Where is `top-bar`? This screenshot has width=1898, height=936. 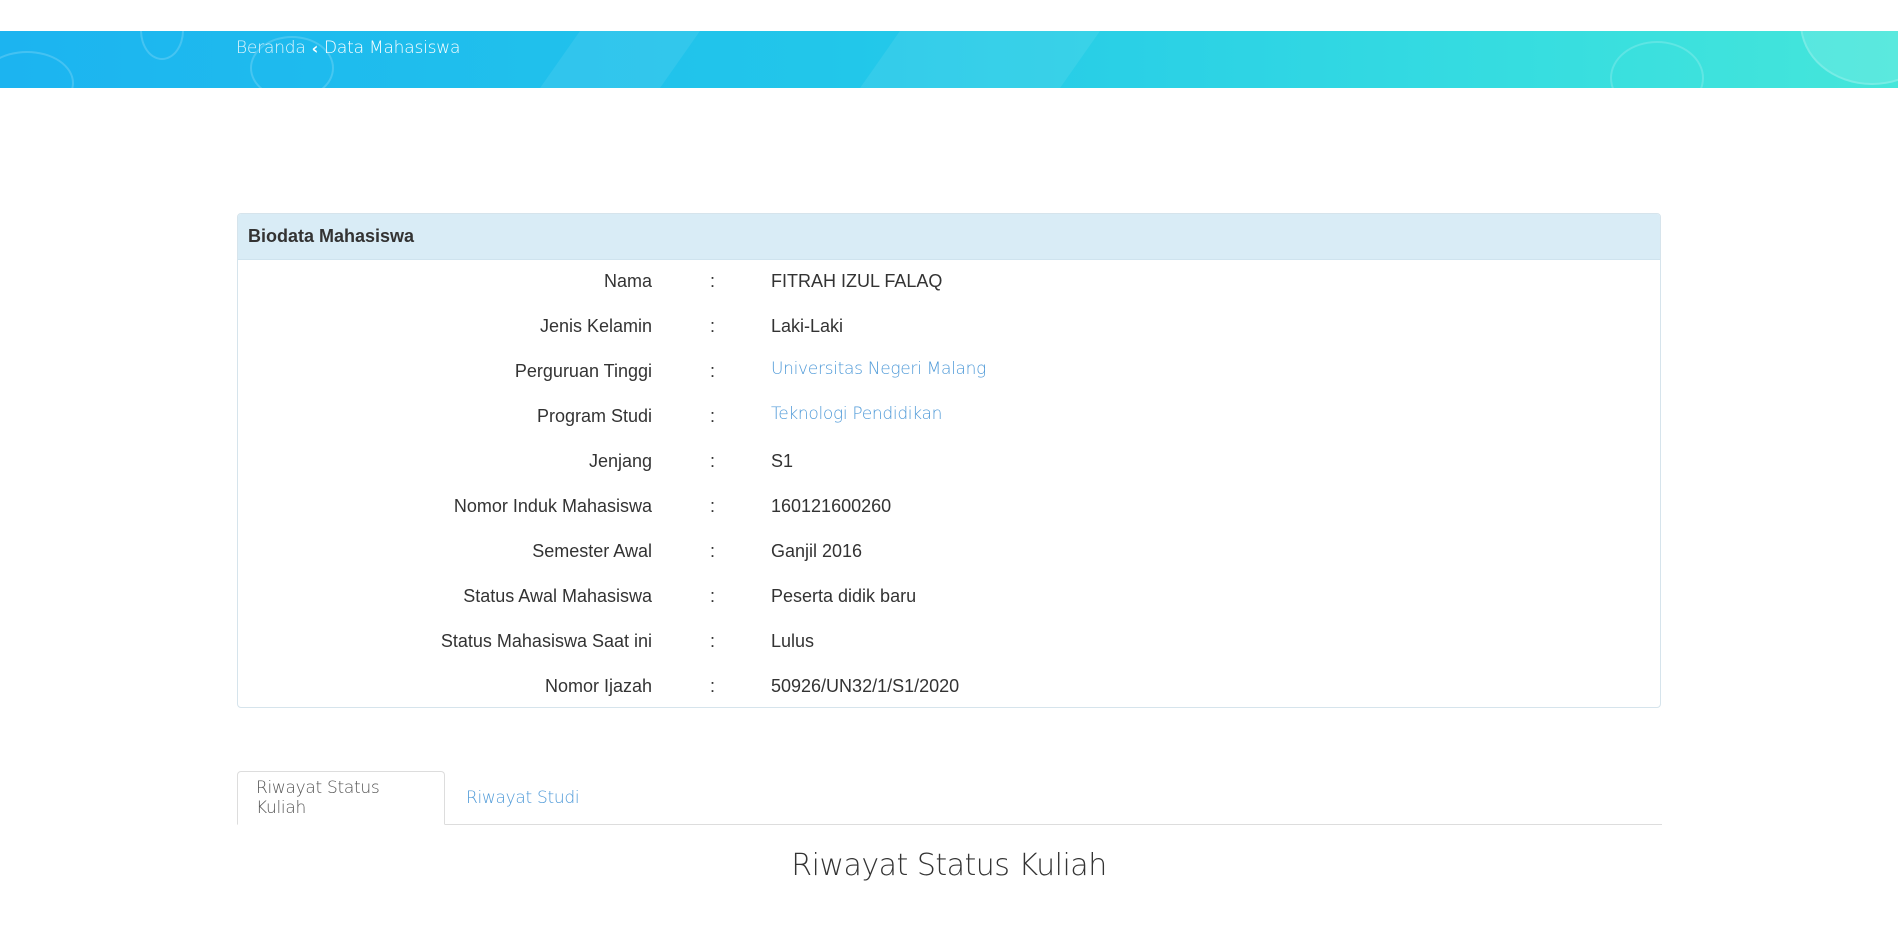
top-bar is located at coordinates (949, 15).